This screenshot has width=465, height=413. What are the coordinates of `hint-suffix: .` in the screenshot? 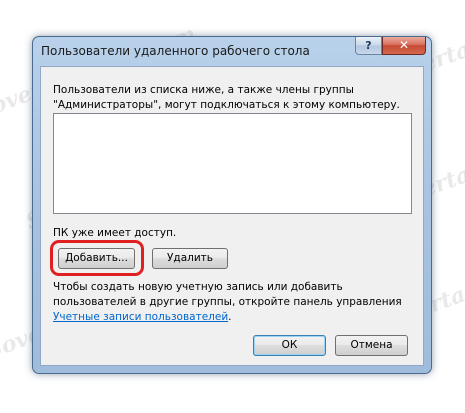 It's located at (230, 317).